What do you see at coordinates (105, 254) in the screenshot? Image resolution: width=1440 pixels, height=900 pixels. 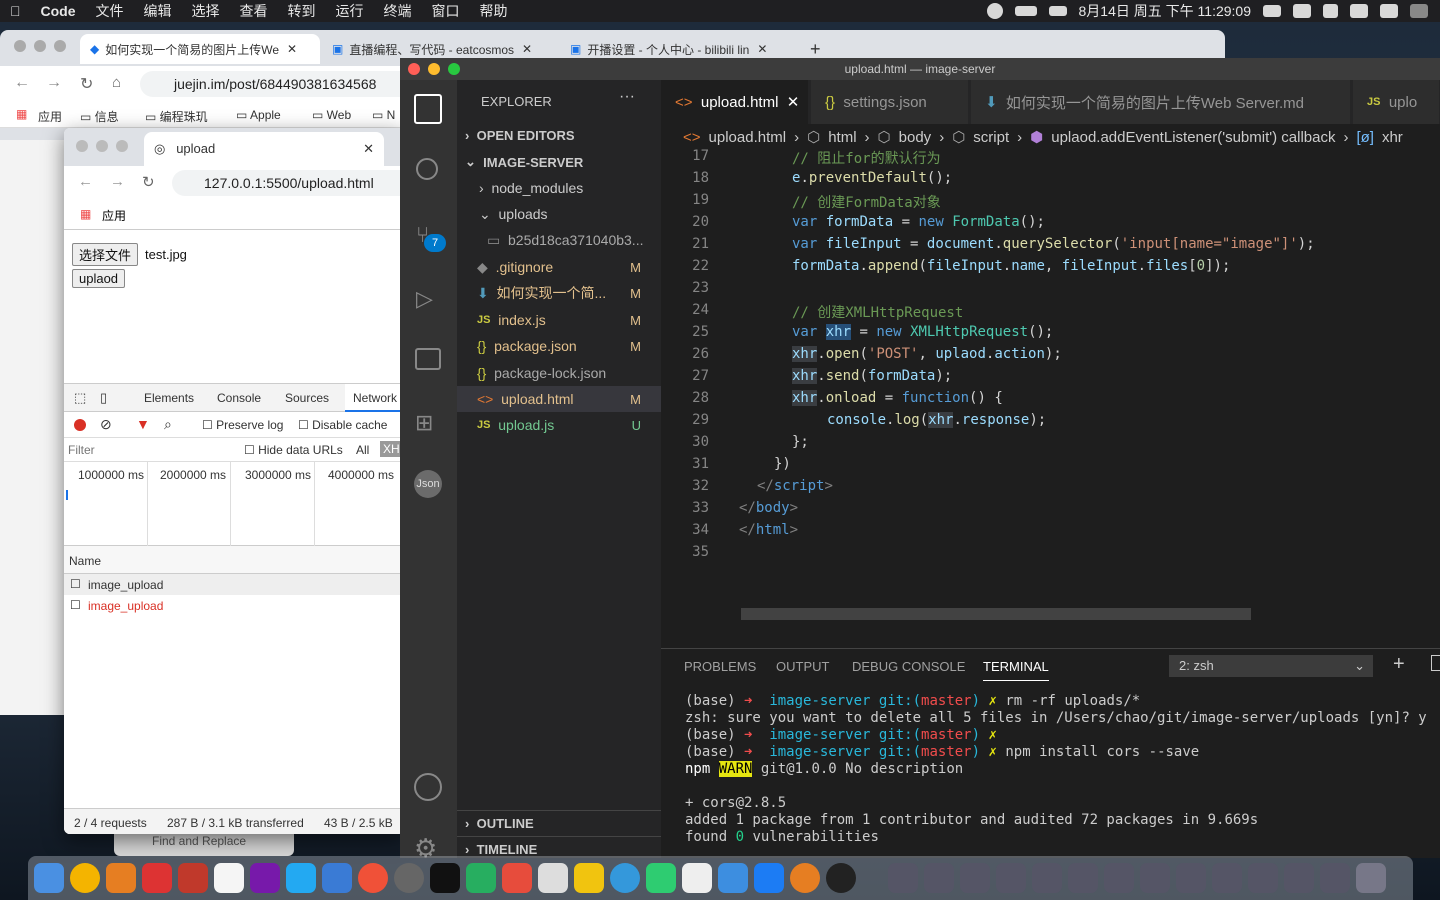 I see `choose-file-button: 选择文件` at bounding box center [105, 254].